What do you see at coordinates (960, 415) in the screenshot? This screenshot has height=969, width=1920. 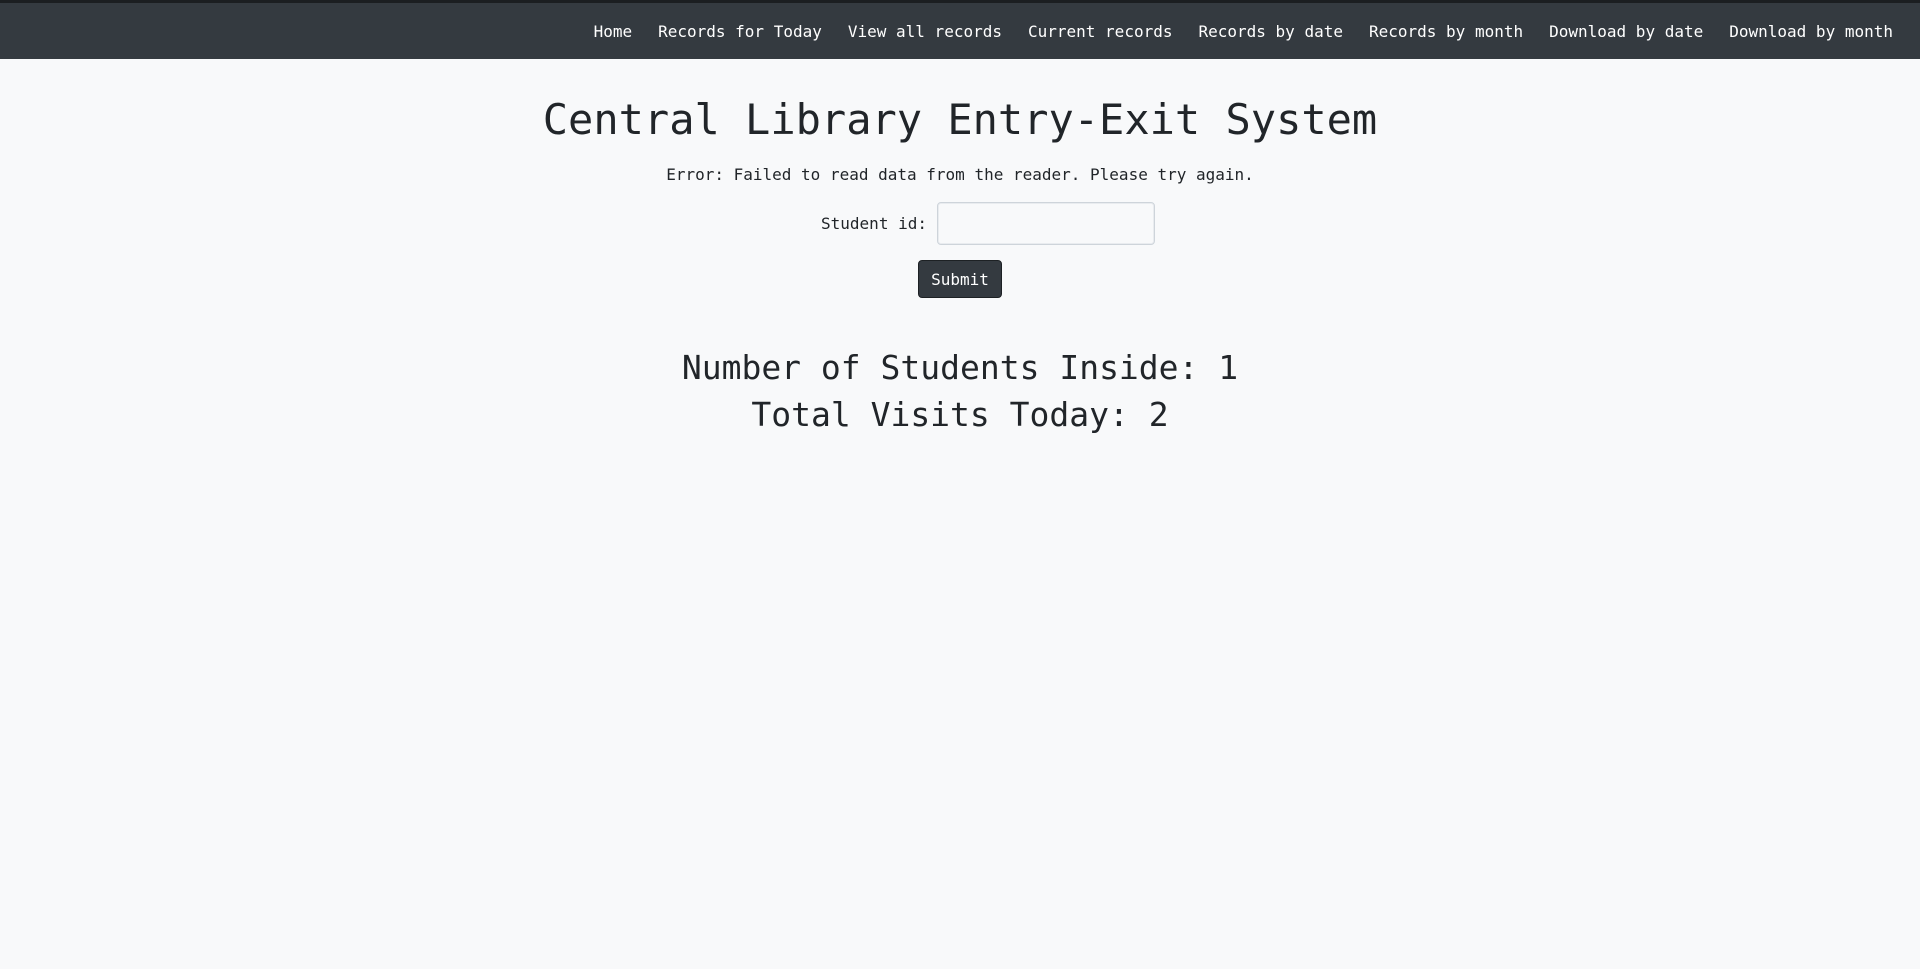 I see `total-visits-today: Total Visits Today: 2` at bounding box center [960, 415].